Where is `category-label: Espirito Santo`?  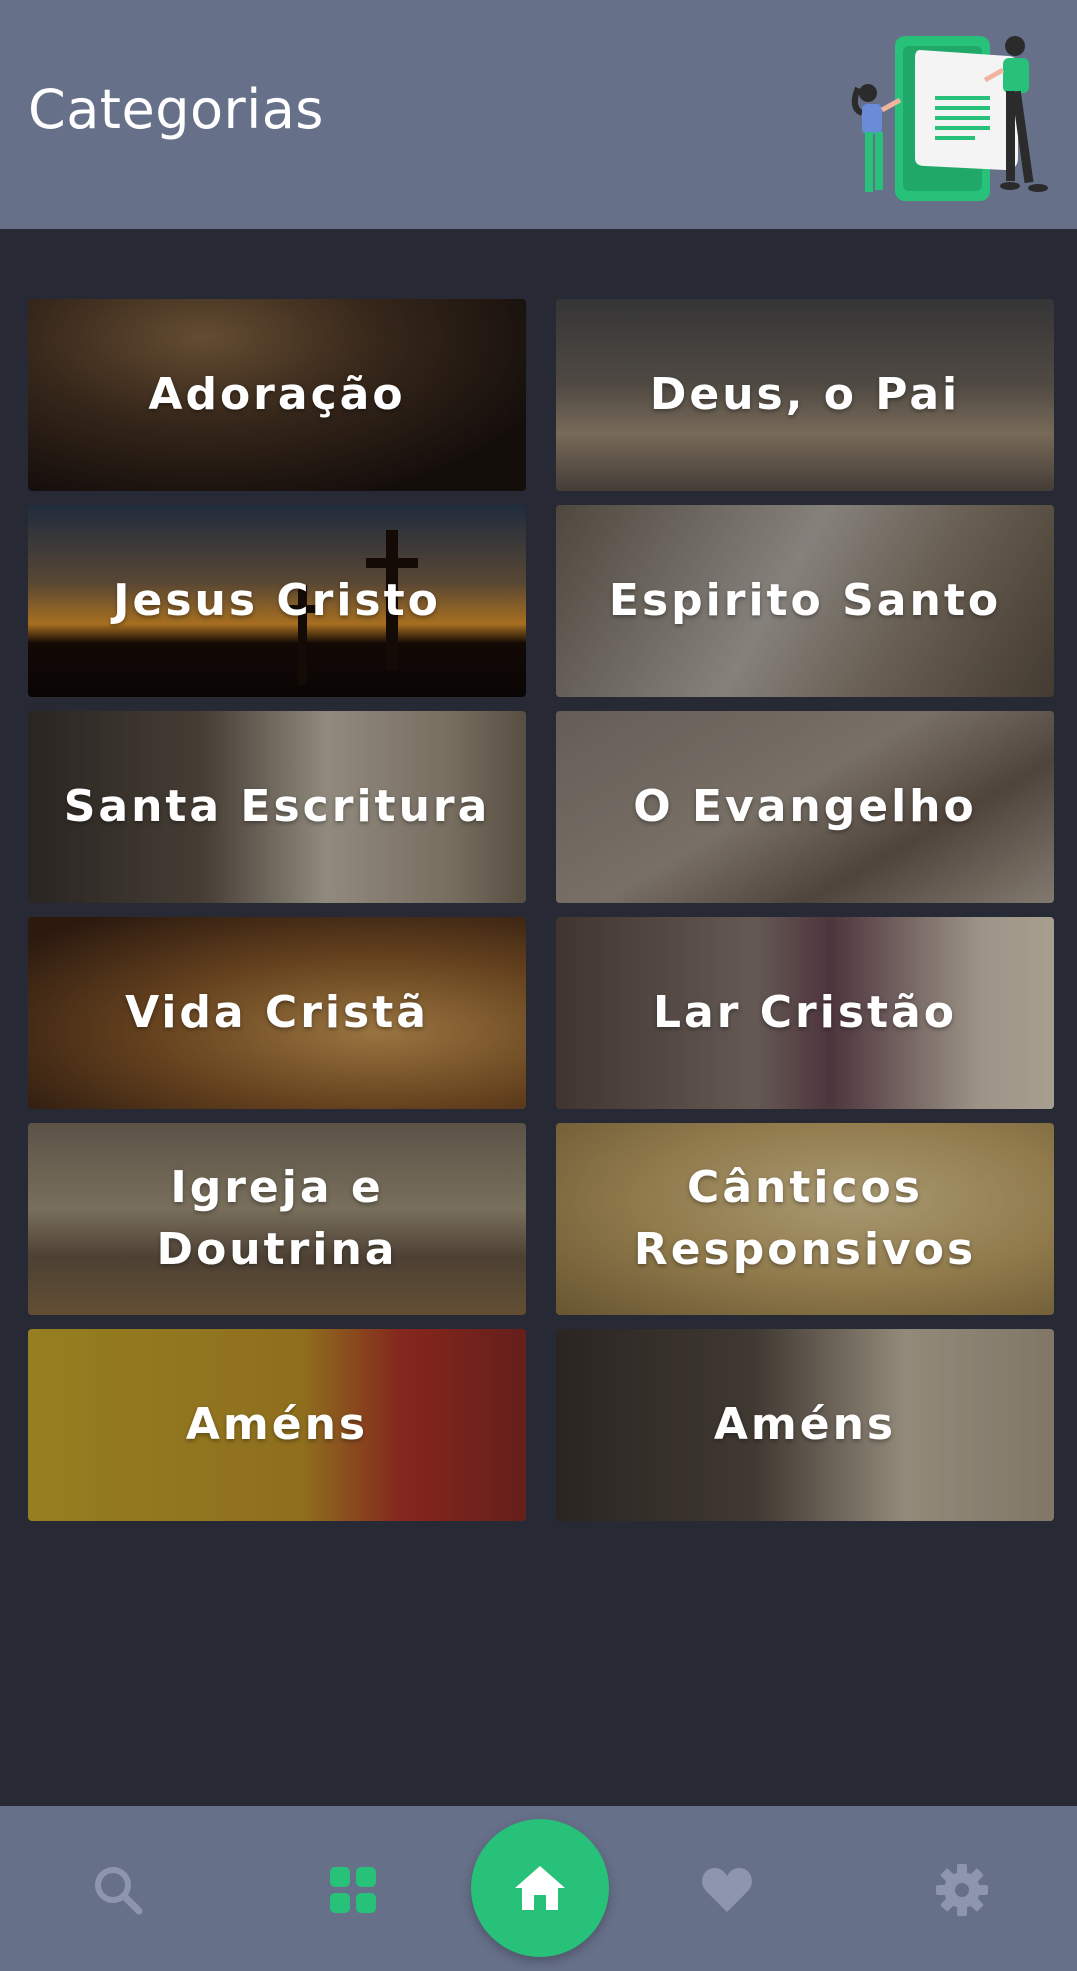
category-label: Espirito Santo is located at coordinates (805, 600).